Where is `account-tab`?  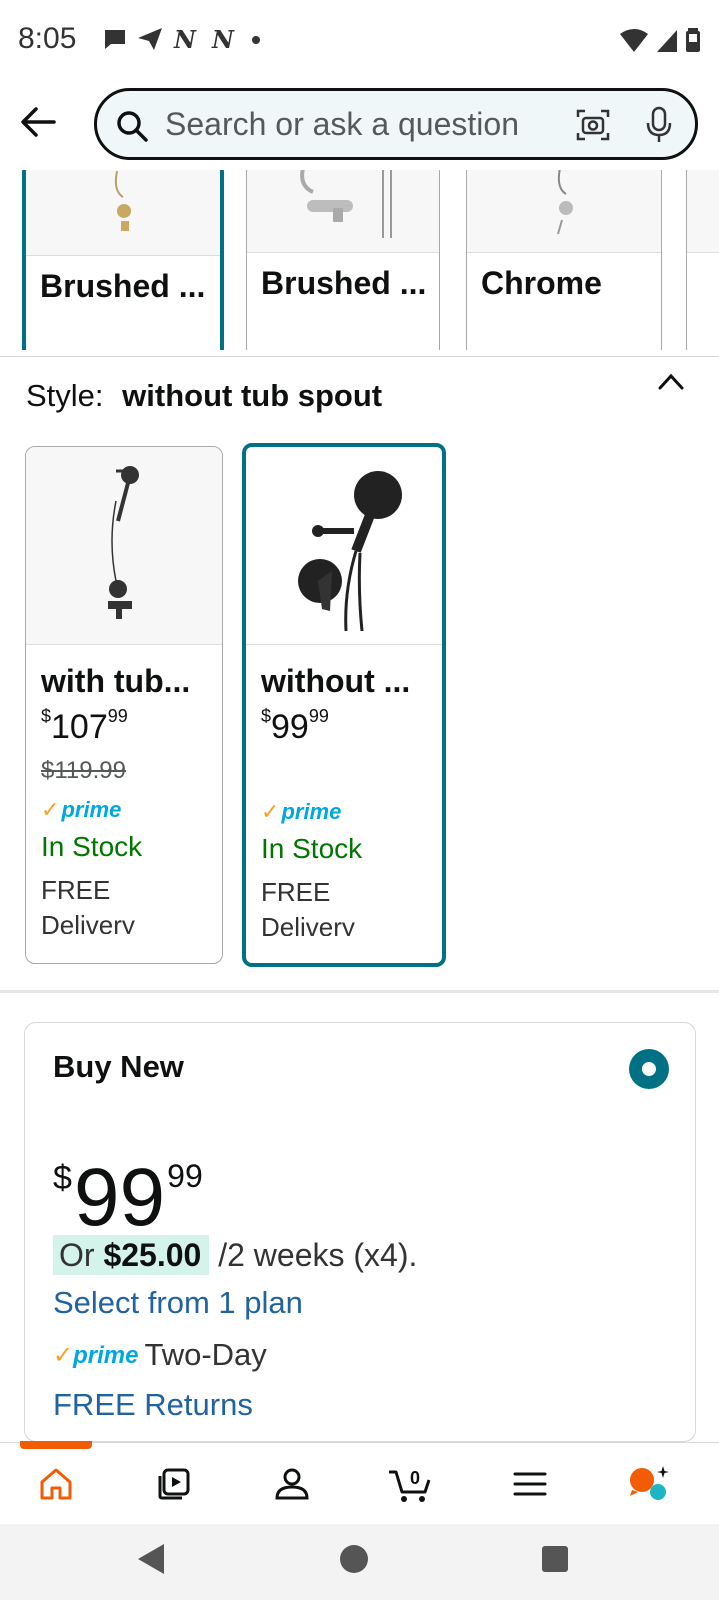 account-tab is located at coordinates (292, 1484).